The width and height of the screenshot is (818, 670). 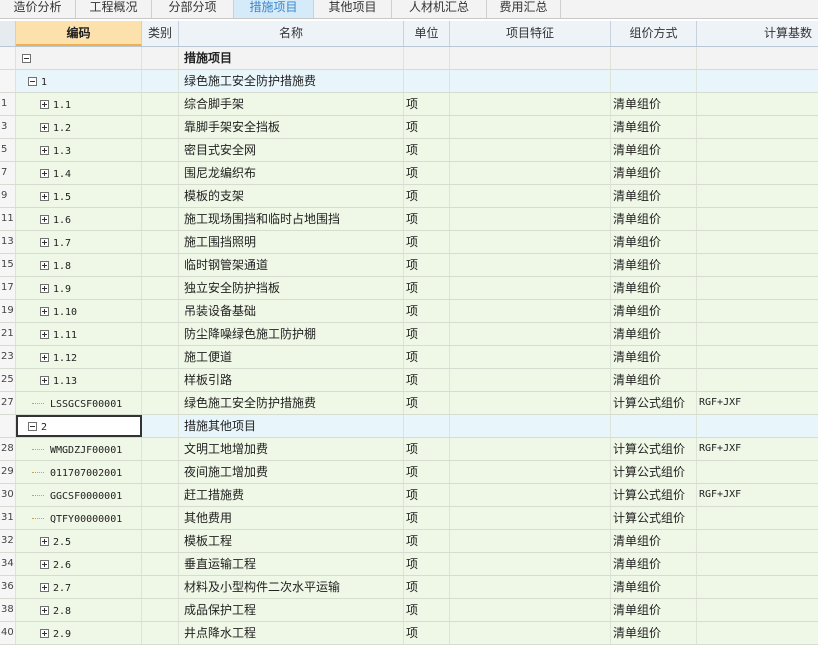 What do you see at coordinates (409, 150) in the screenshot?
I see `table-row: 5 1.3 密目式安全网项 清单组价` at bounding box center [409, 150].